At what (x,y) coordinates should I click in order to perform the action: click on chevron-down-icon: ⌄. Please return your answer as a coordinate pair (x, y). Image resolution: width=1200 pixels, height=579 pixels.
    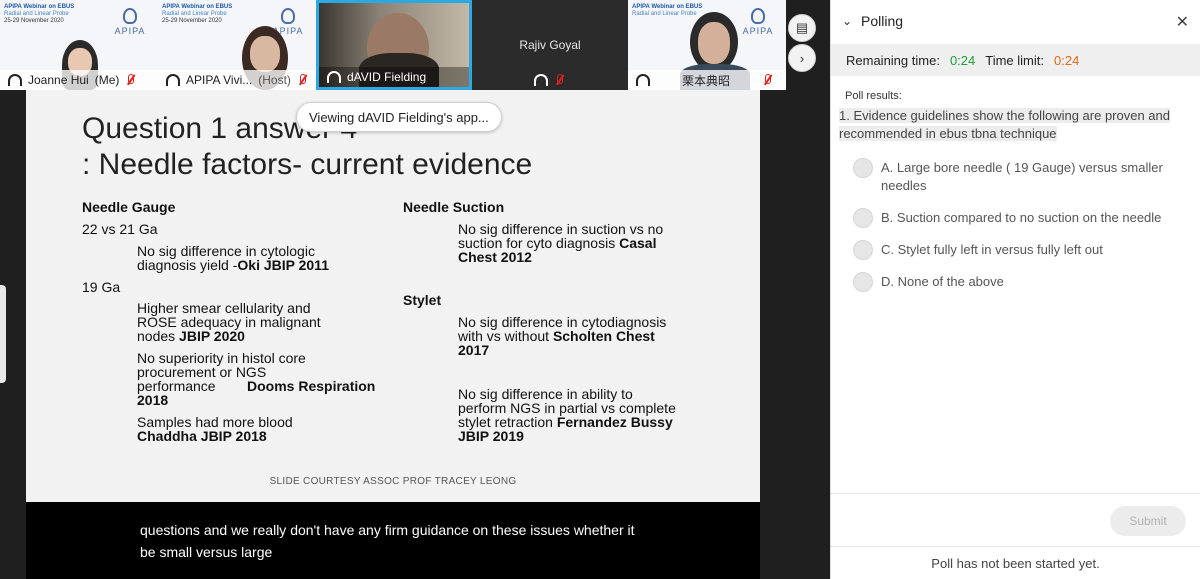
    Looking at the image, I should click on (847, 21).